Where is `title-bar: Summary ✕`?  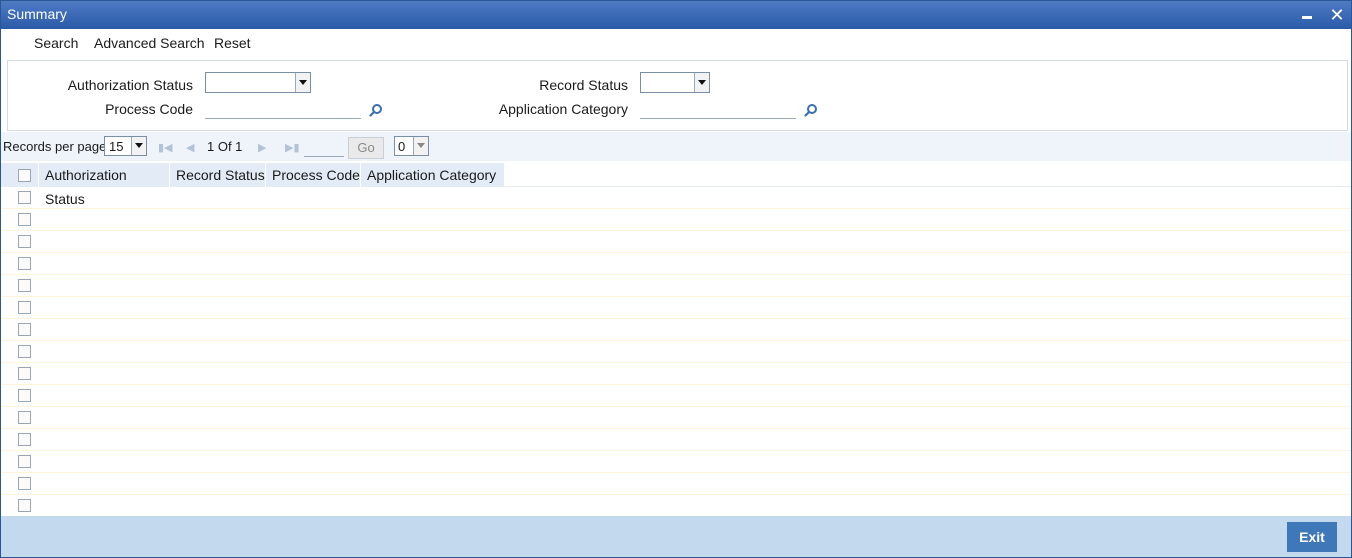 title-bar: Summary ✕ is located at coordinates (676, 15).